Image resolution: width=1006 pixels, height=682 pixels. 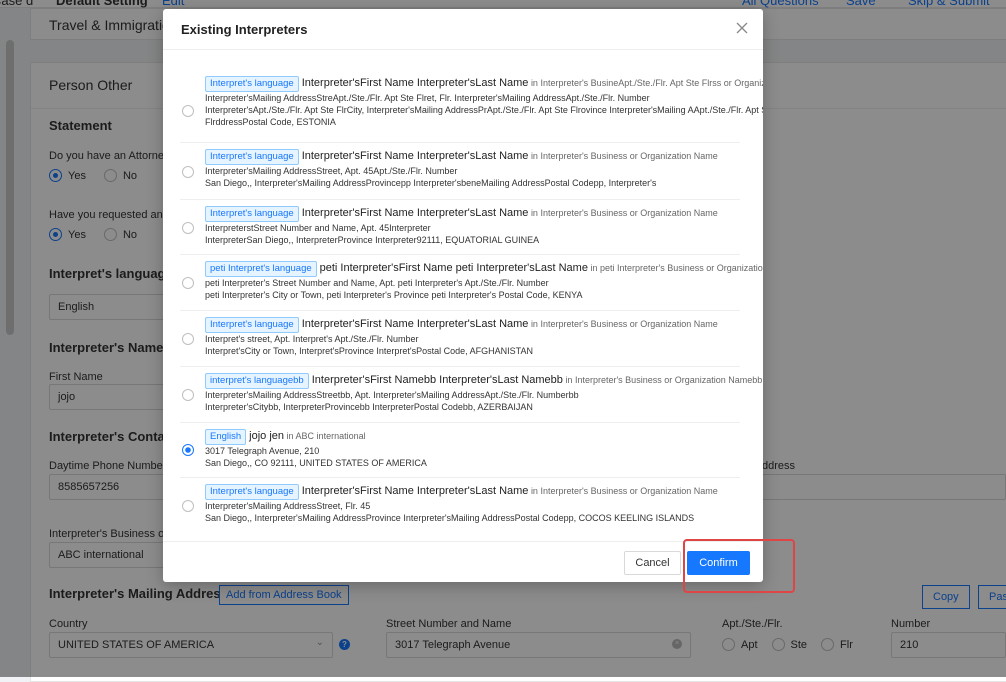 What do you see at coordinates (267, 436) in the screenshot?
I see `interpreter-name: jojo jen` at bounding box center [267, 436].